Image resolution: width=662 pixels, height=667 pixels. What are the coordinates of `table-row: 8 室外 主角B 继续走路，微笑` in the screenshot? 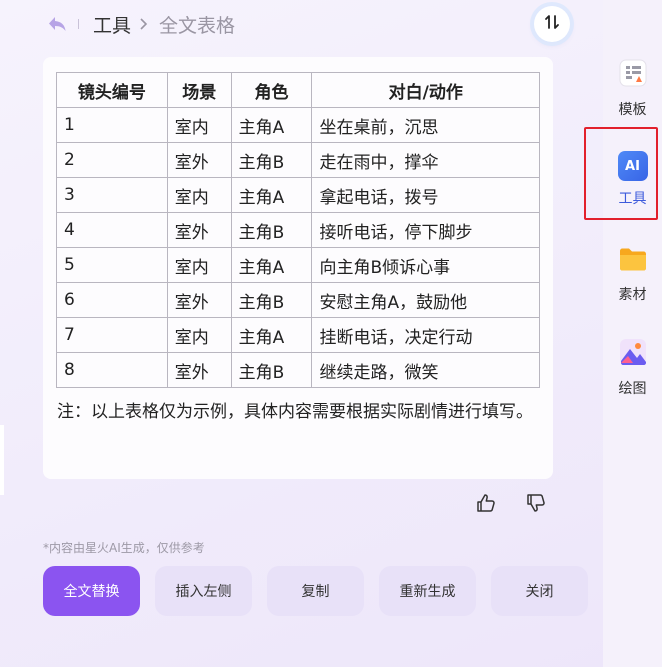 It's located at (298, 370).